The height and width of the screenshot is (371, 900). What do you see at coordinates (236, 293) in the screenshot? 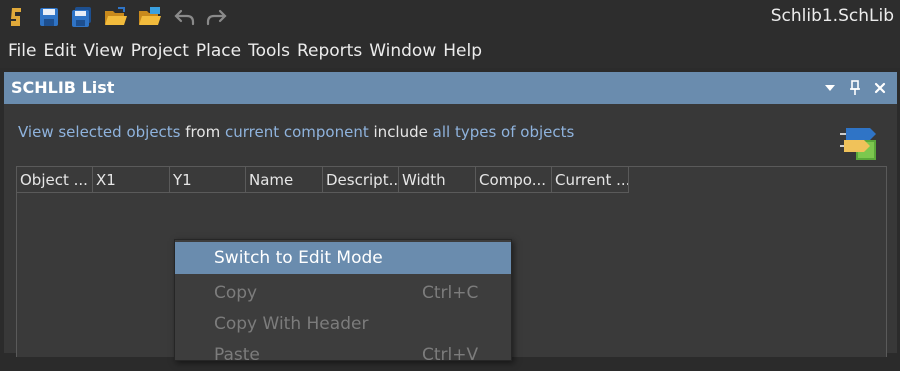
I see `menu-item-label: Copy` at bounding box center [236, 293].